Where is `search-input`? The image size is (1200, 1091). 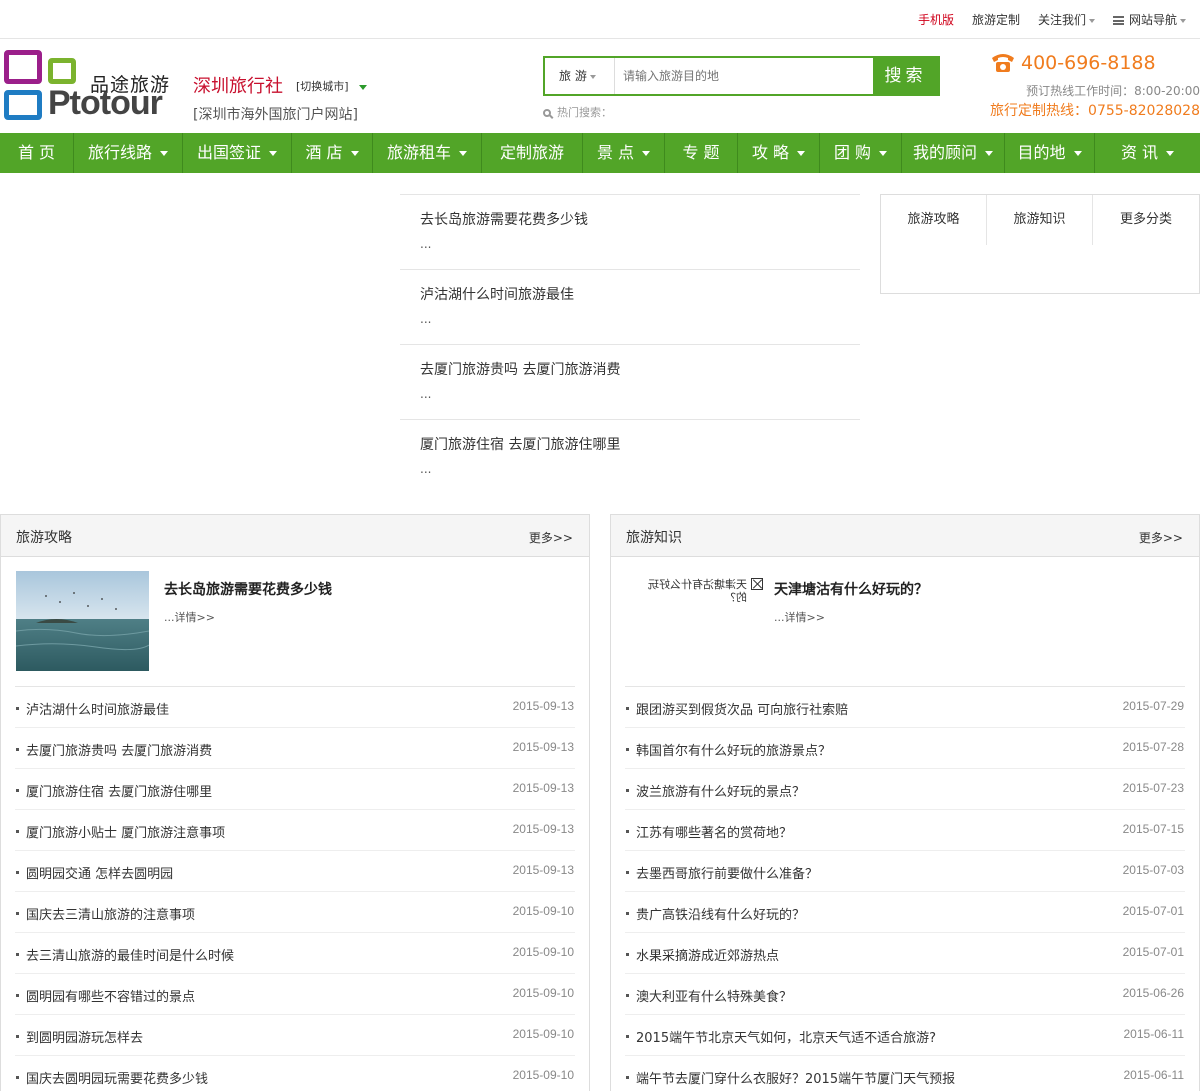
search-input is located at coordinates (744, 76).